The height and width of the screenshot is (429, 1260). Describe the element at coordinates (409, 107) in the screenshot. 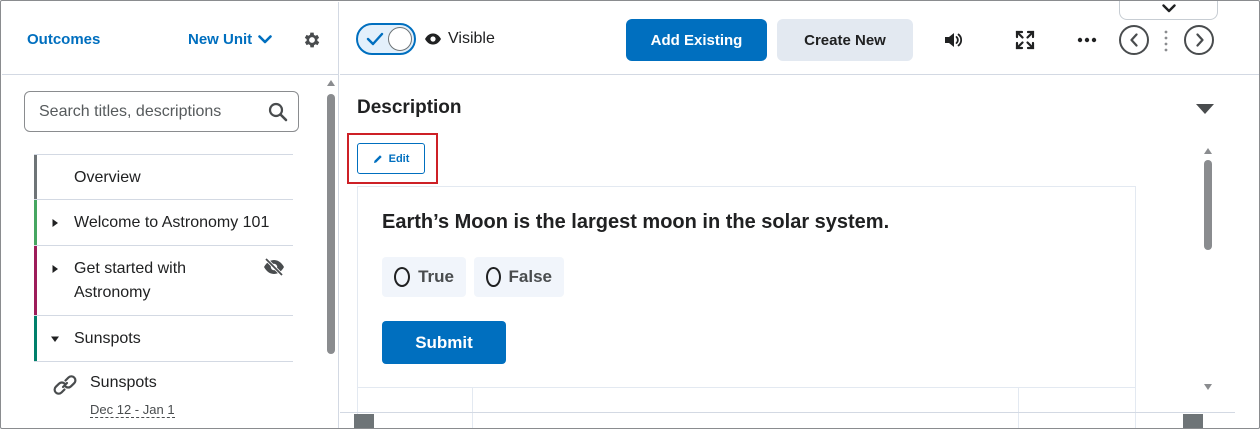

I see `description-heading: Description` at that location.